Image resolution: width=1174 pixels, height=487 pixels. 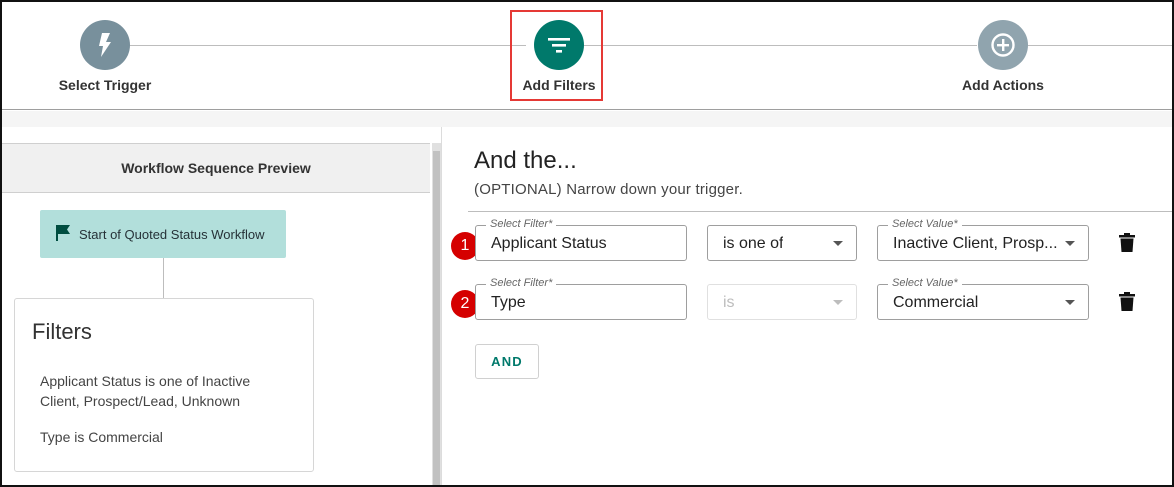 I want to click on flag-icon, so click(x=63, y=234).